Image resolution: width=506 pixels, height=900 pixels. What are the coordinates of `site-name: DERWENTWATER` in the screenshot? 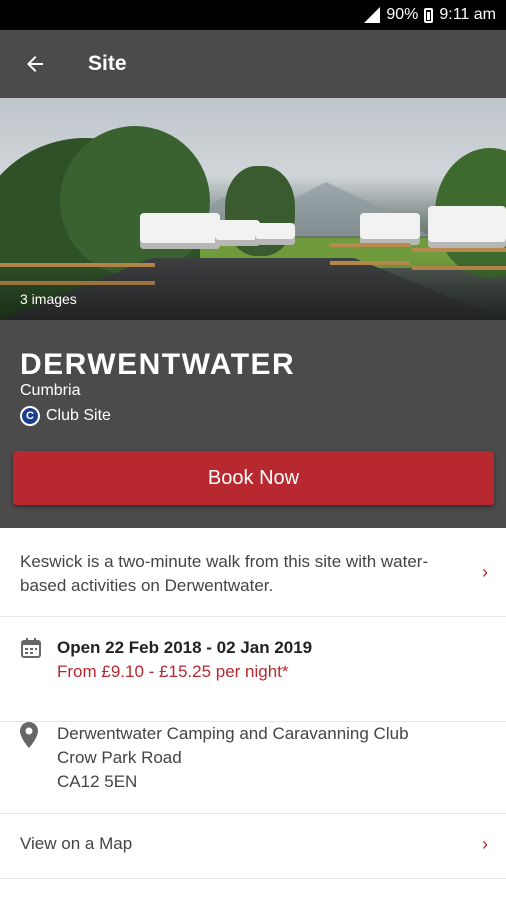 It's located at (158, 364).